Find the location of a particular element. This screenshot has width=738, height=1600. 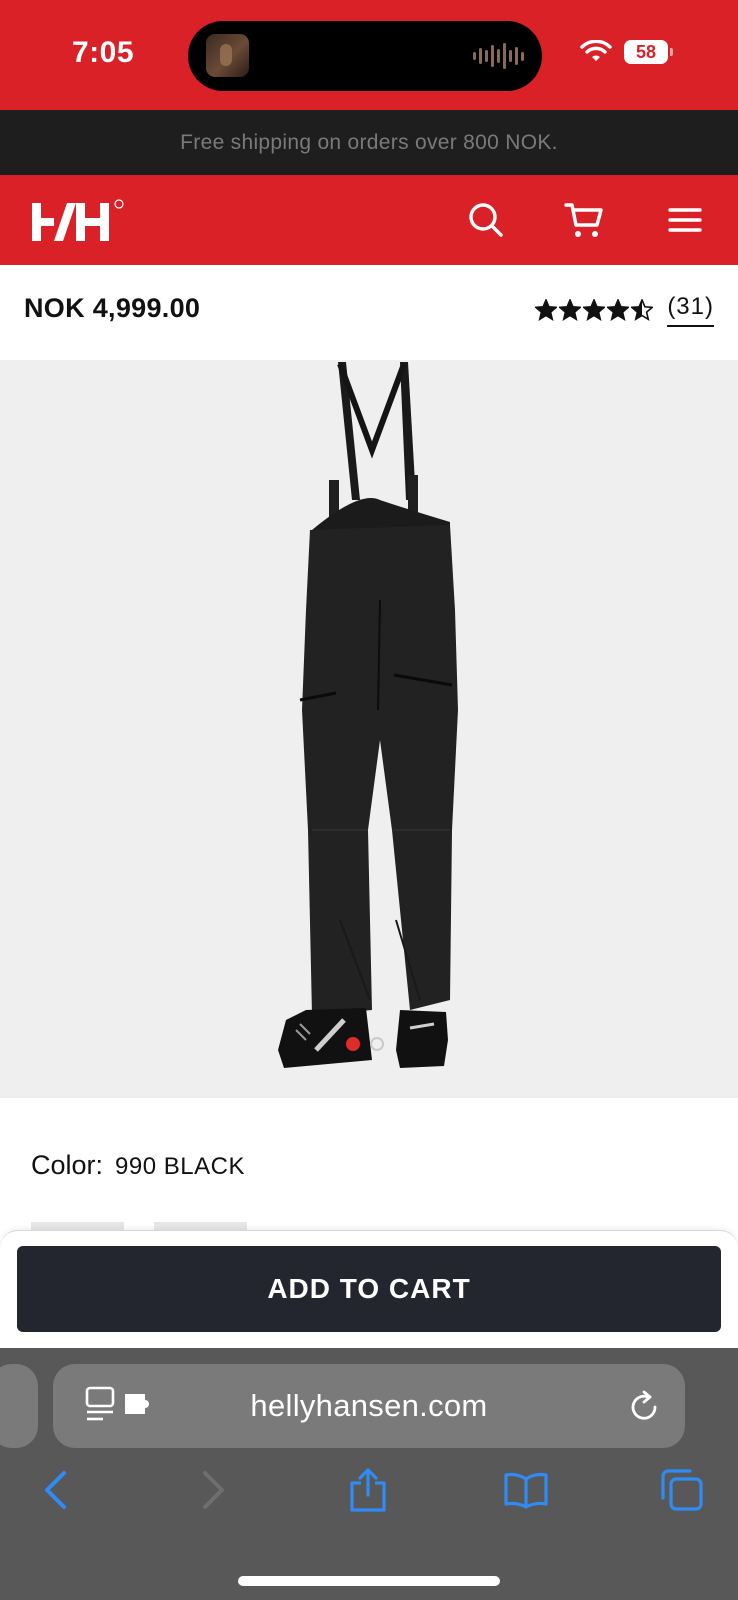

hamburger-menu-icon is located at coordinates (685, 220).